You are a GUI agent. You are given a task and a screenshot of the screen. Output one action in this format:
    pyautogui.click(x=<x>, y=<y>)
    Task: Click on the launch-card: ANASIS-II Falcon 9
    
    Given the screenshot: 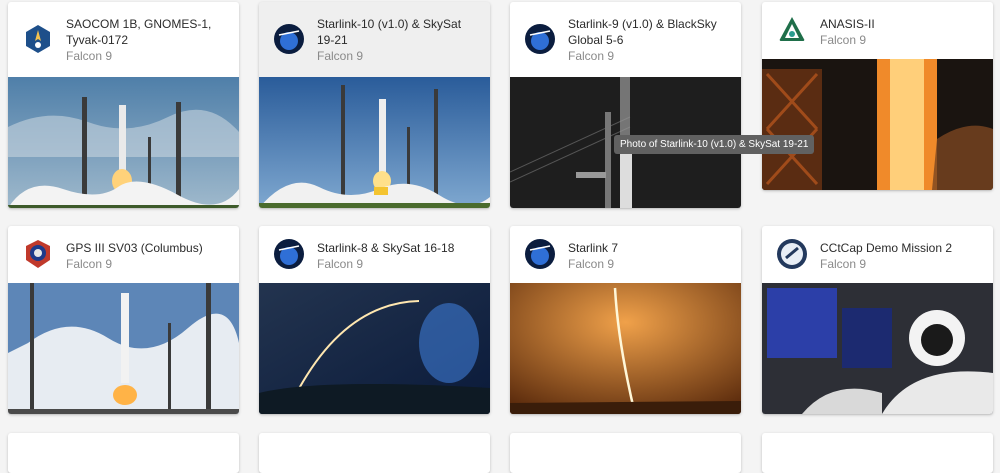 What is the action you would take?
    pyautogui.click(x=877, y=96)
    